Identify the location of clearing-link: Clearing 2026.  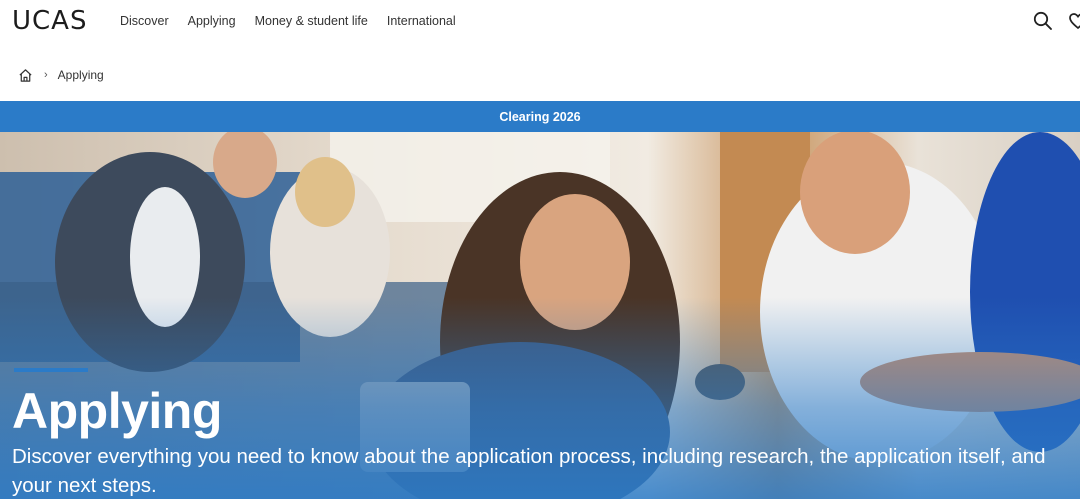
(539, 117).